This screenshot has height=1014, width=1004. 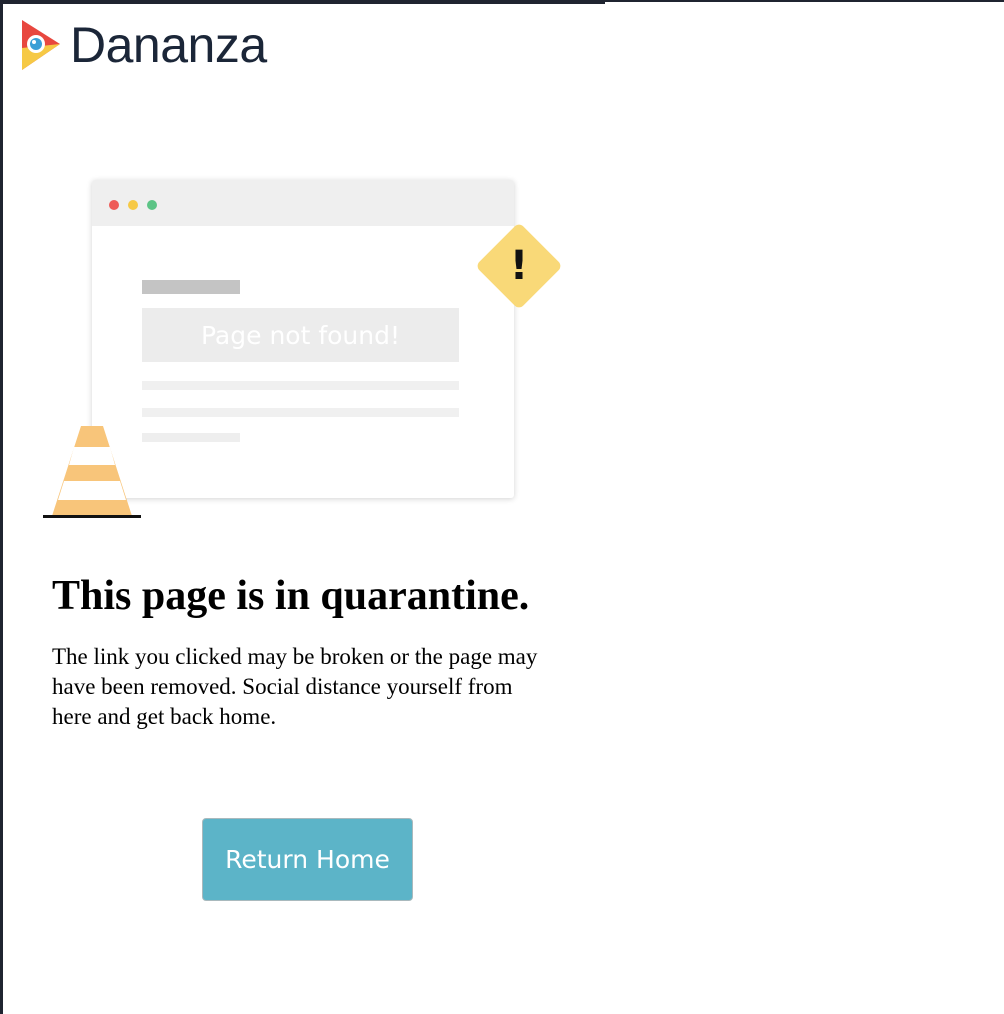 I want to click on browser-title-bar, so click(x=303, y=203).